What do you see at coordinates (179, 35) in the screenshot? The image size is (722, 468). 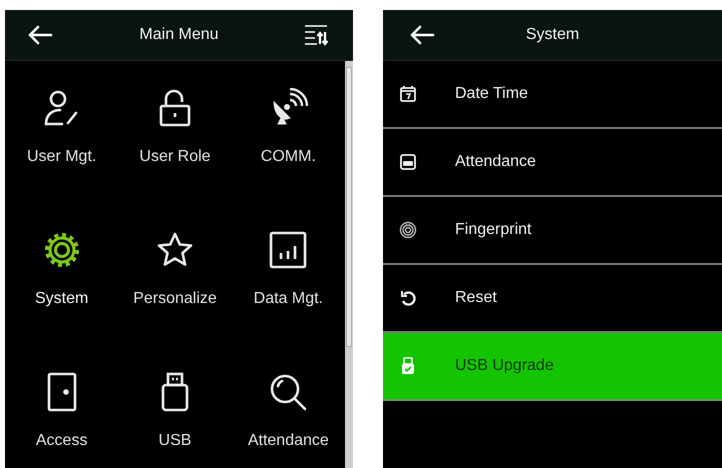 I see `header-title: Main Menu` at bounding box center [179, 35].